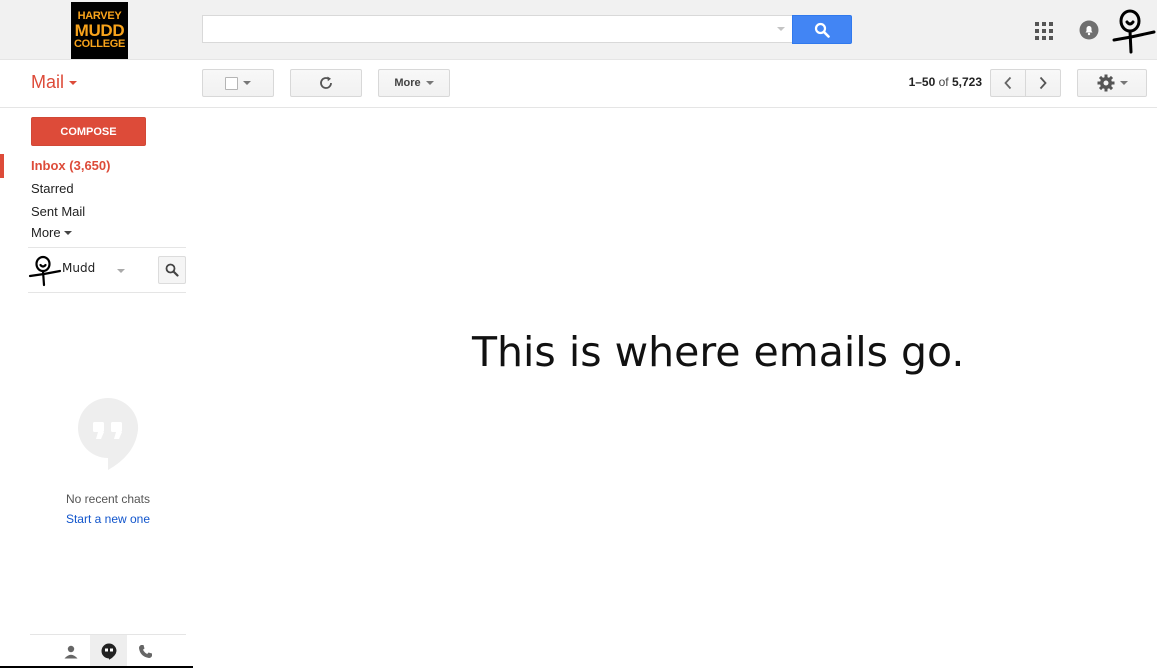 This screenshot has width=1157, height=669. Describe the element at coordinates (58, 211) in the screenshot. I see `sidebar-item-sent-mail: Sent Mail` at that location.